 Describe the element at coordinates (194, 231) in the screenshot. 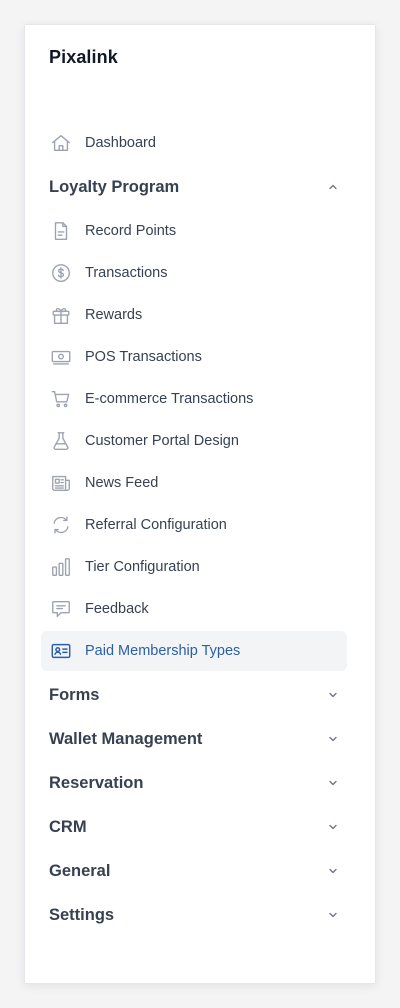

I see `sidebar-item-record-points: Record Points` at that location.